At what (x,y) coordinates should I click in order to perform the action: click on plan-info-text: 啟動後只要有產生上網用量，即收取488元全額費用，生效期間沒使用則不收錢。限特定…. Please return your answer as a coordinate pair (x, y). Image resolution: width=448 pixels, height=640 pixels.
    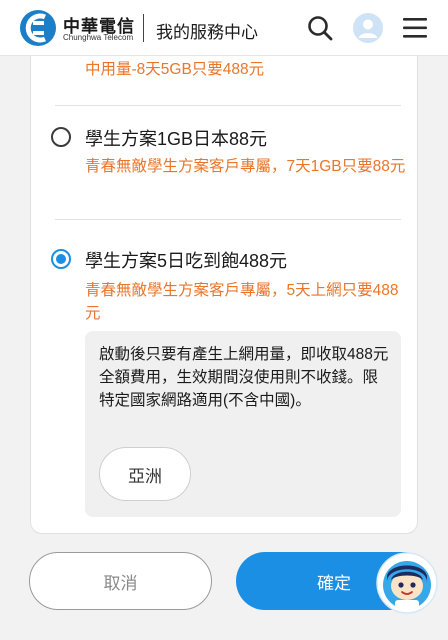
    Looking at the image, I should click on (244, 377).